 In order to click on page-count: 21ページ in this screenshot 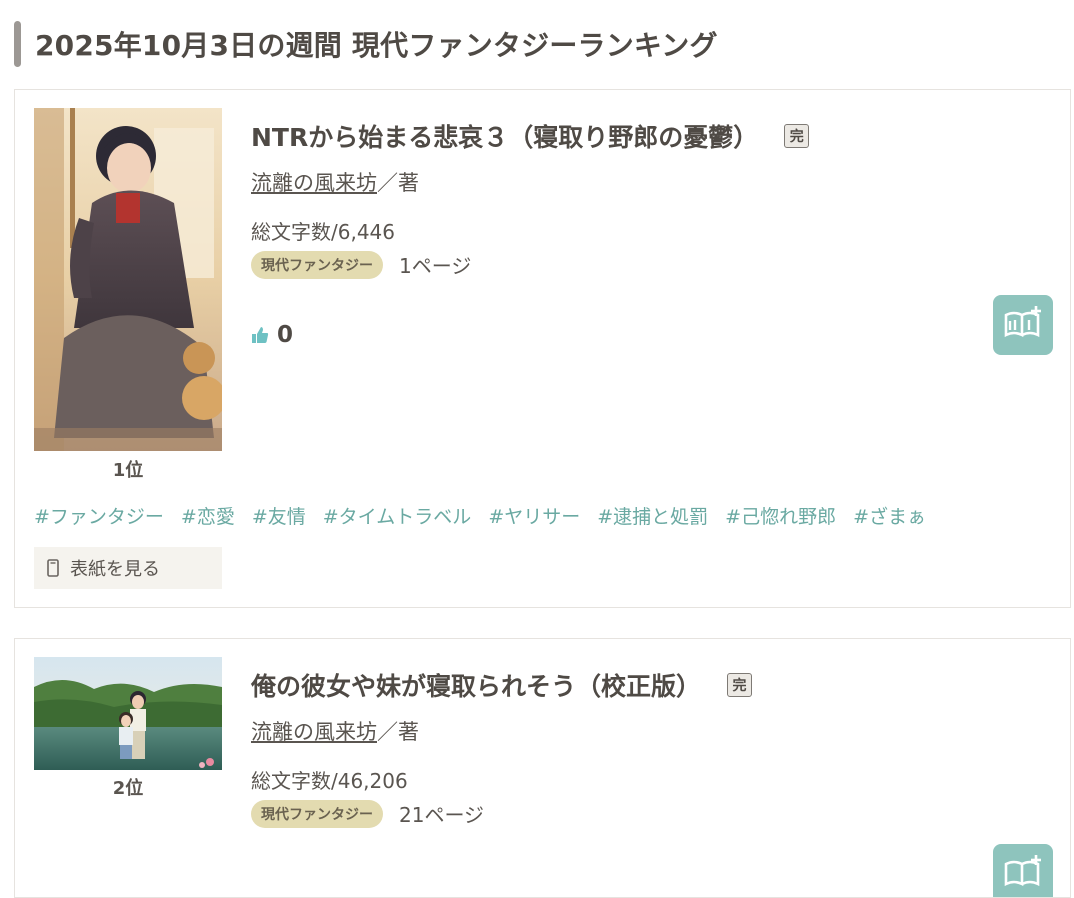, I will do `click(442, 815)`.